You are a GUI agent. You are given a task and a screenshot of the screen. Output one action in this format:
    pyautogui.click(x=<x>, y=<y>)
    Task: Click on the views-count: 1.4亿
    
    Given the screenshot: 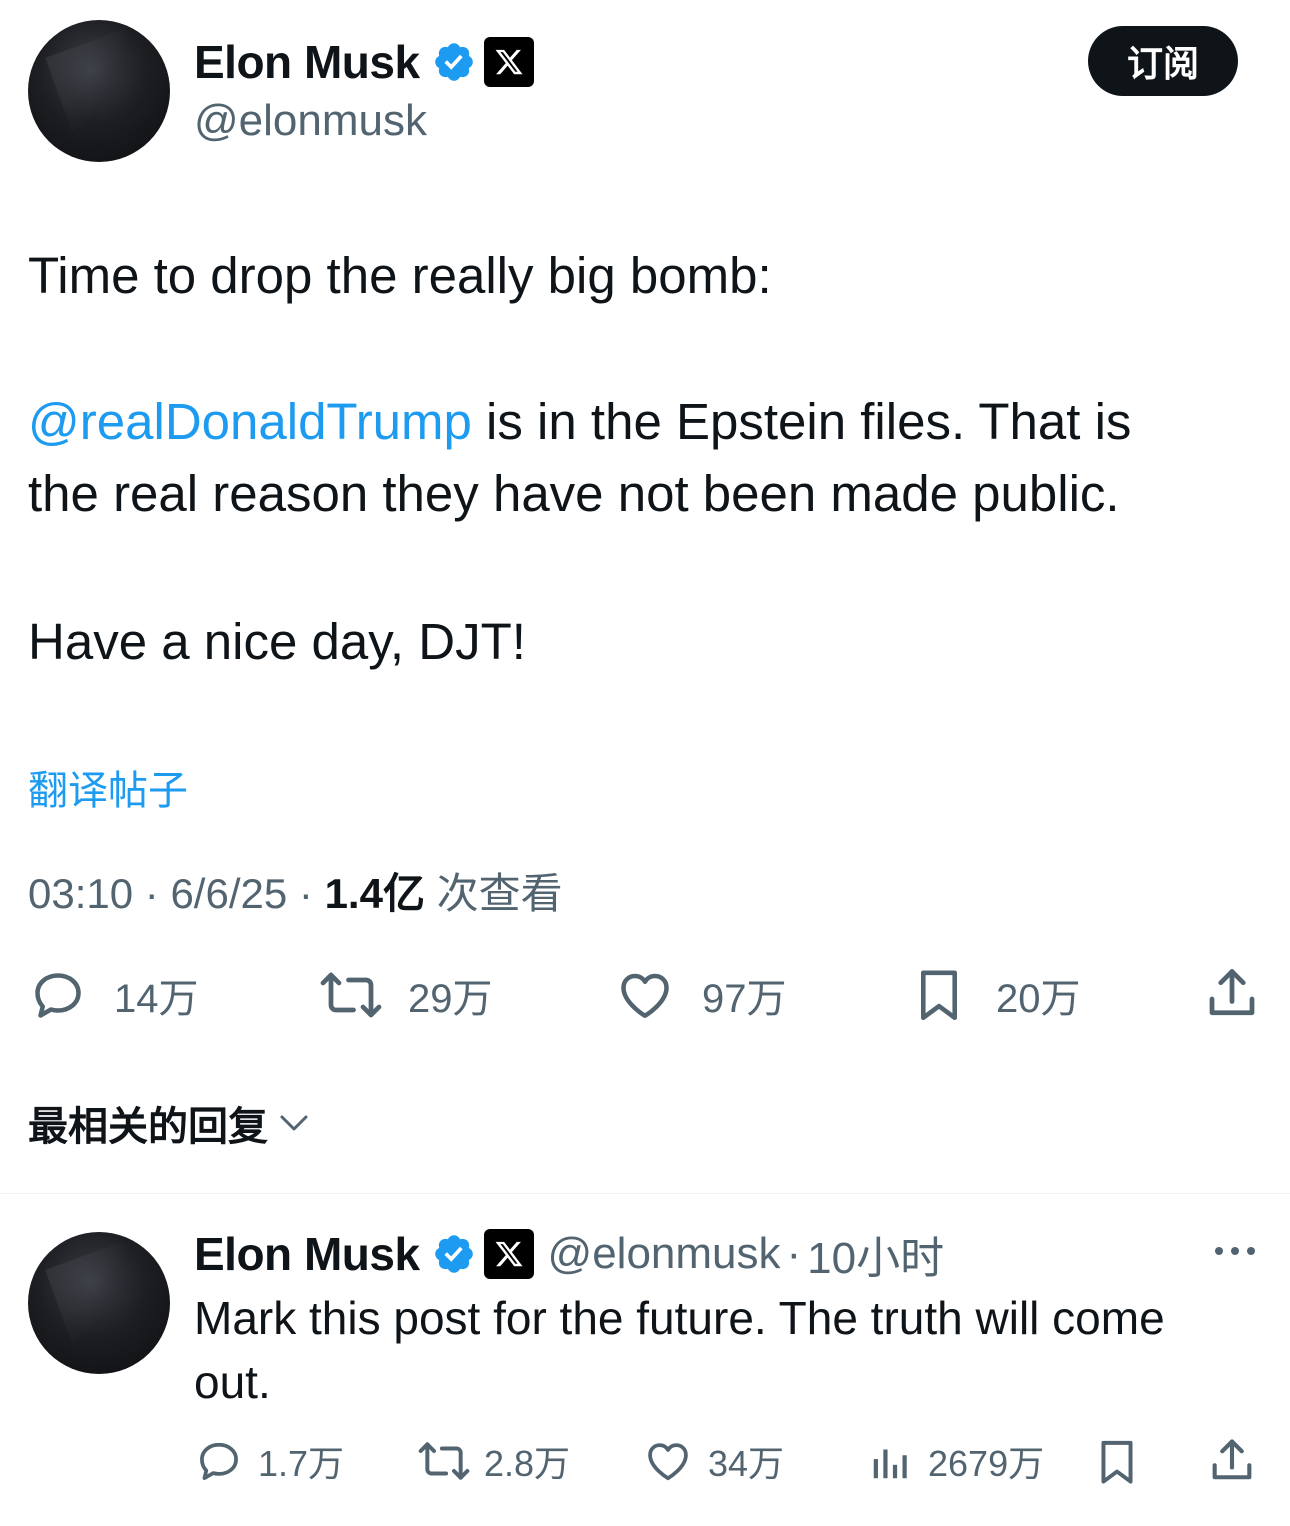 What is the action you would take?
    pyautogui.click(x=374, y=893)
    